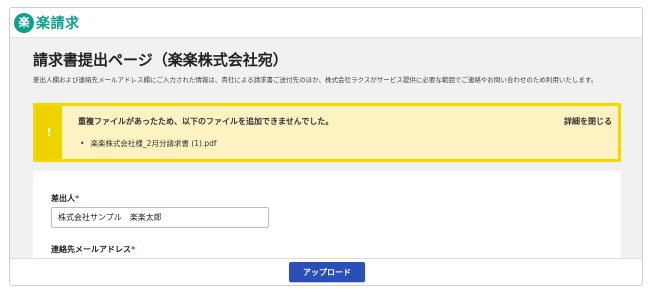 This screenshot has width=653, height=294. What do you see at coordinates (58, 24) in the screenshot?
I see `brand-name: 楽請求` at bounding box center [58, 24].